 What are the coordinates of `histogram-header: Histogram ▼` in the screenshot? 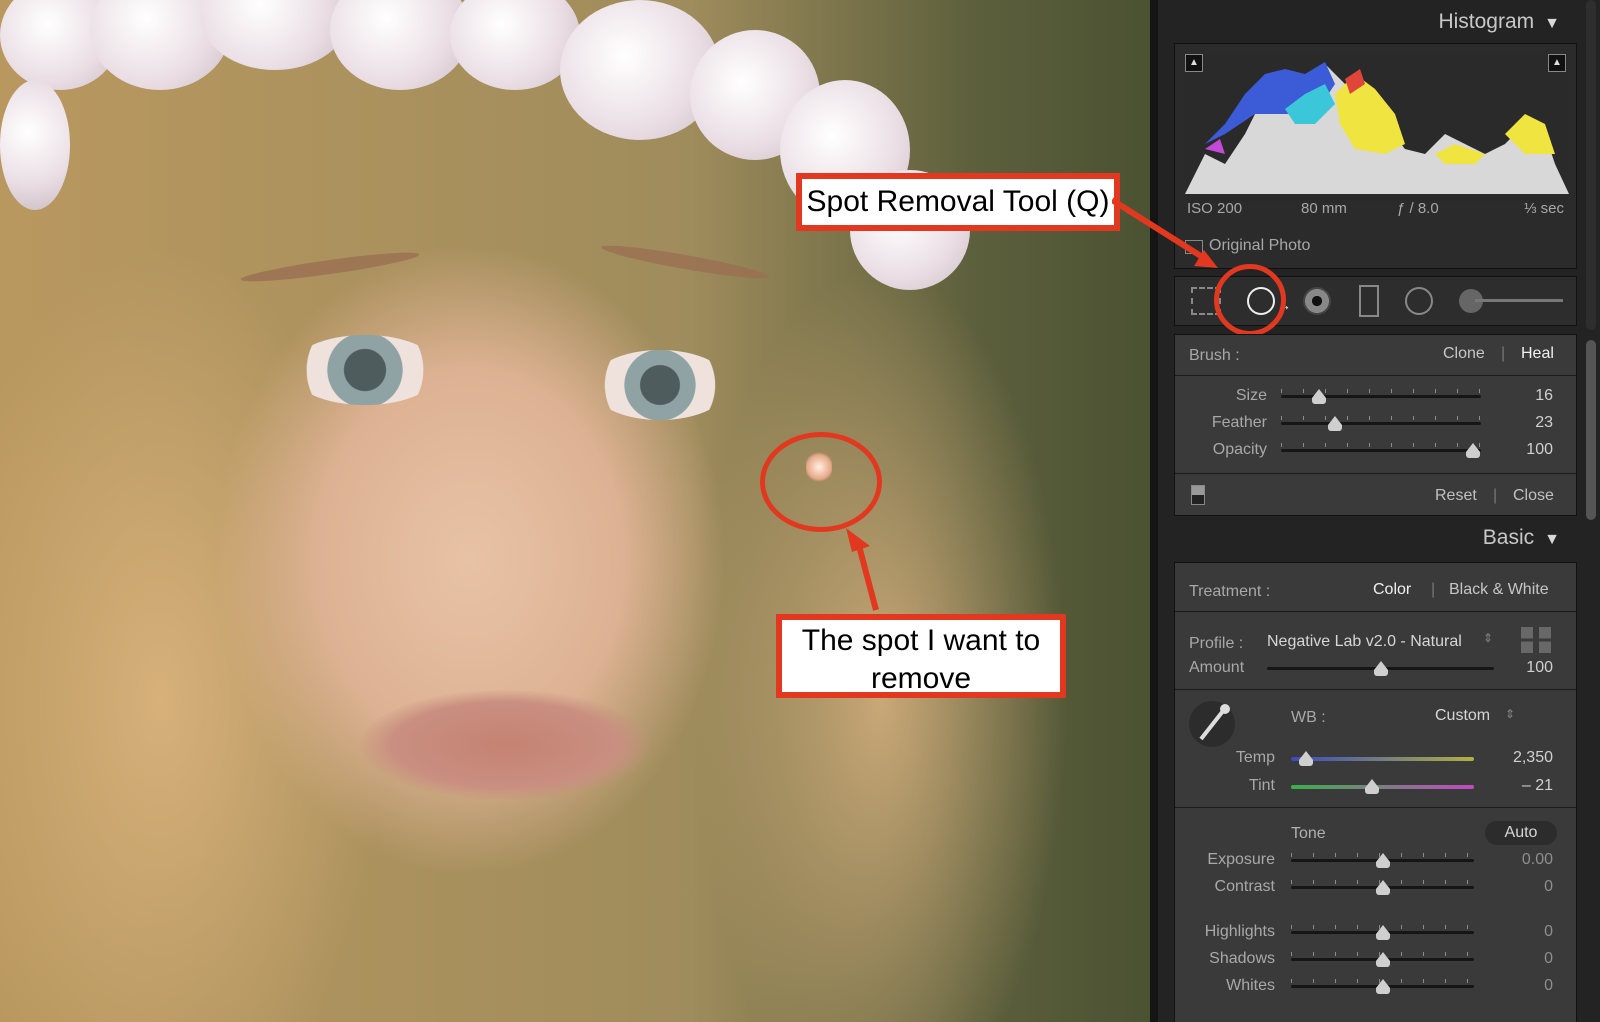 It's located at (1499, 22).